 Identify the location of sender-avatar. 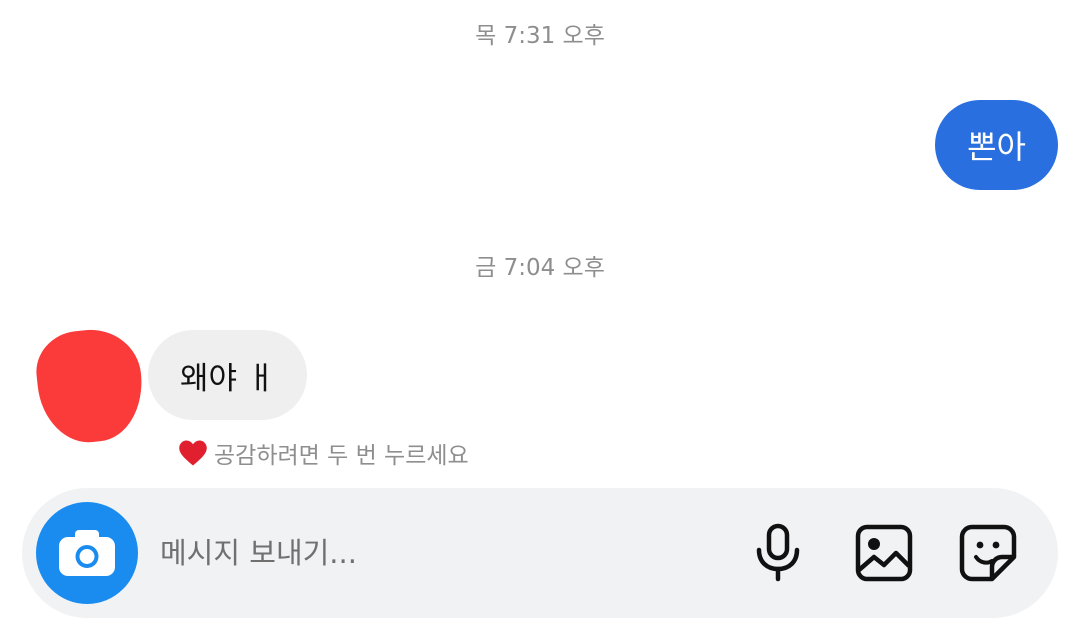
(90, 386).